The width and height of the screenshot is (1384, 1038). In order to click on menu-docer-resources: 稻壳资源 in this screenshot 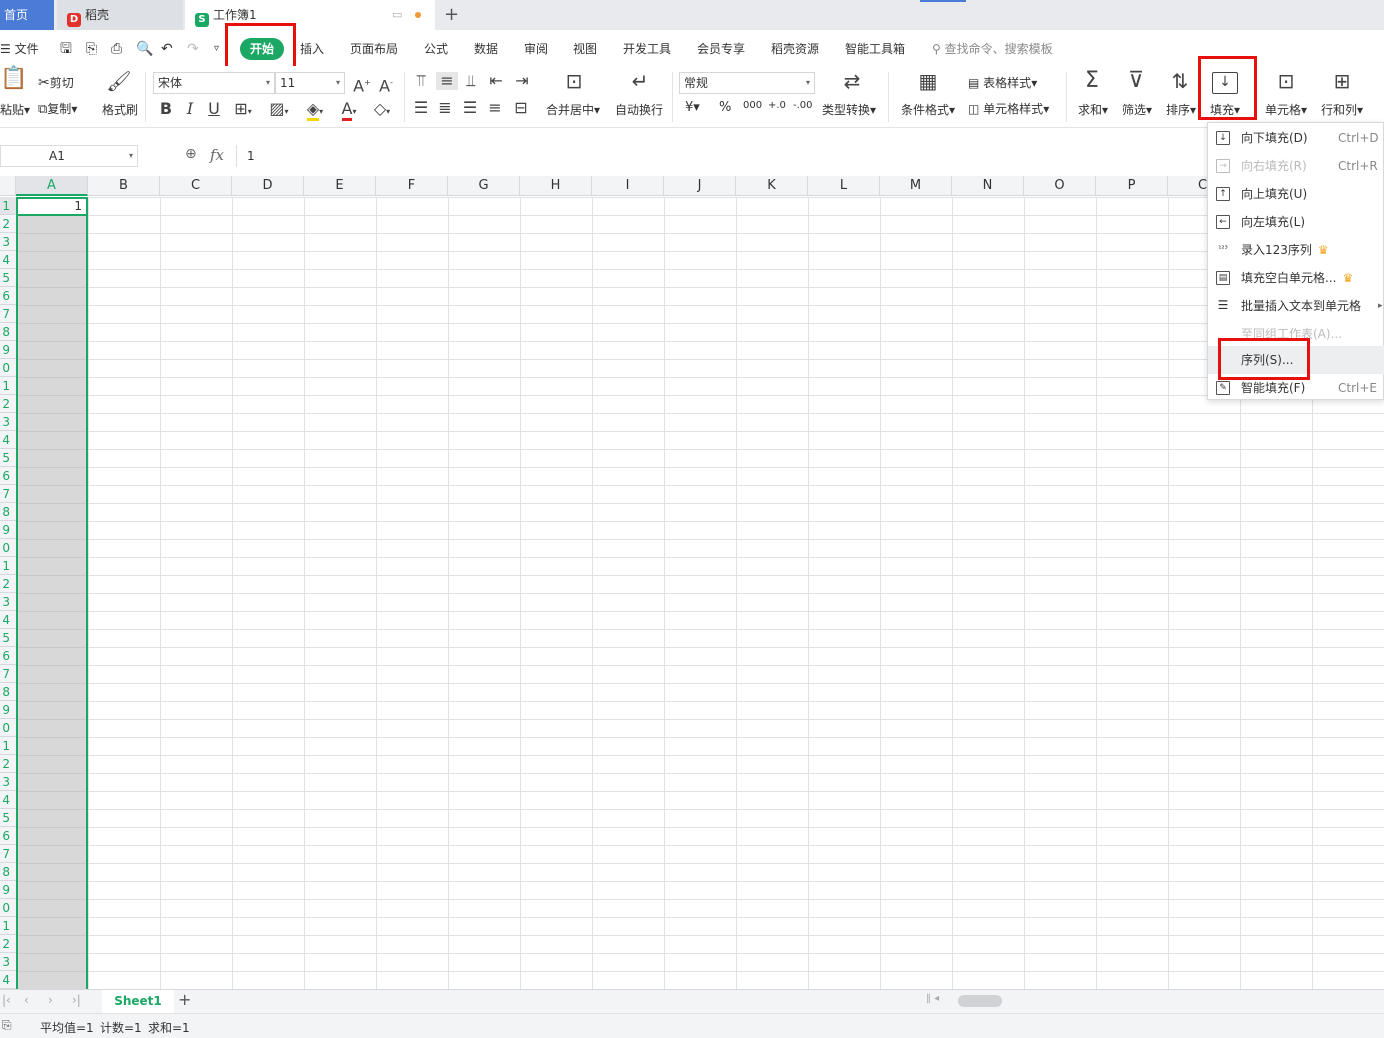, I will do `click(795, 48)`.